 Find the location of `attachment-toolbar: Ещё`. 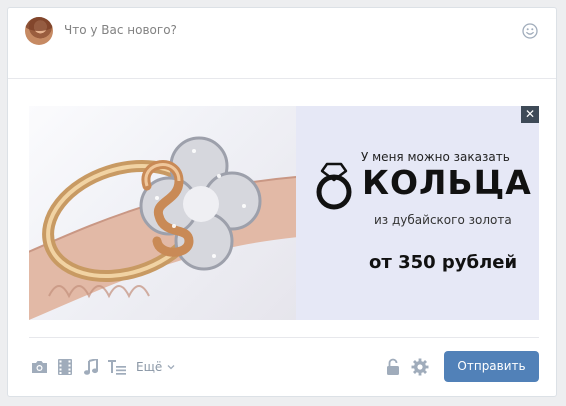

attachment-toolbar: Ещё is located at coordinates (102, 367).